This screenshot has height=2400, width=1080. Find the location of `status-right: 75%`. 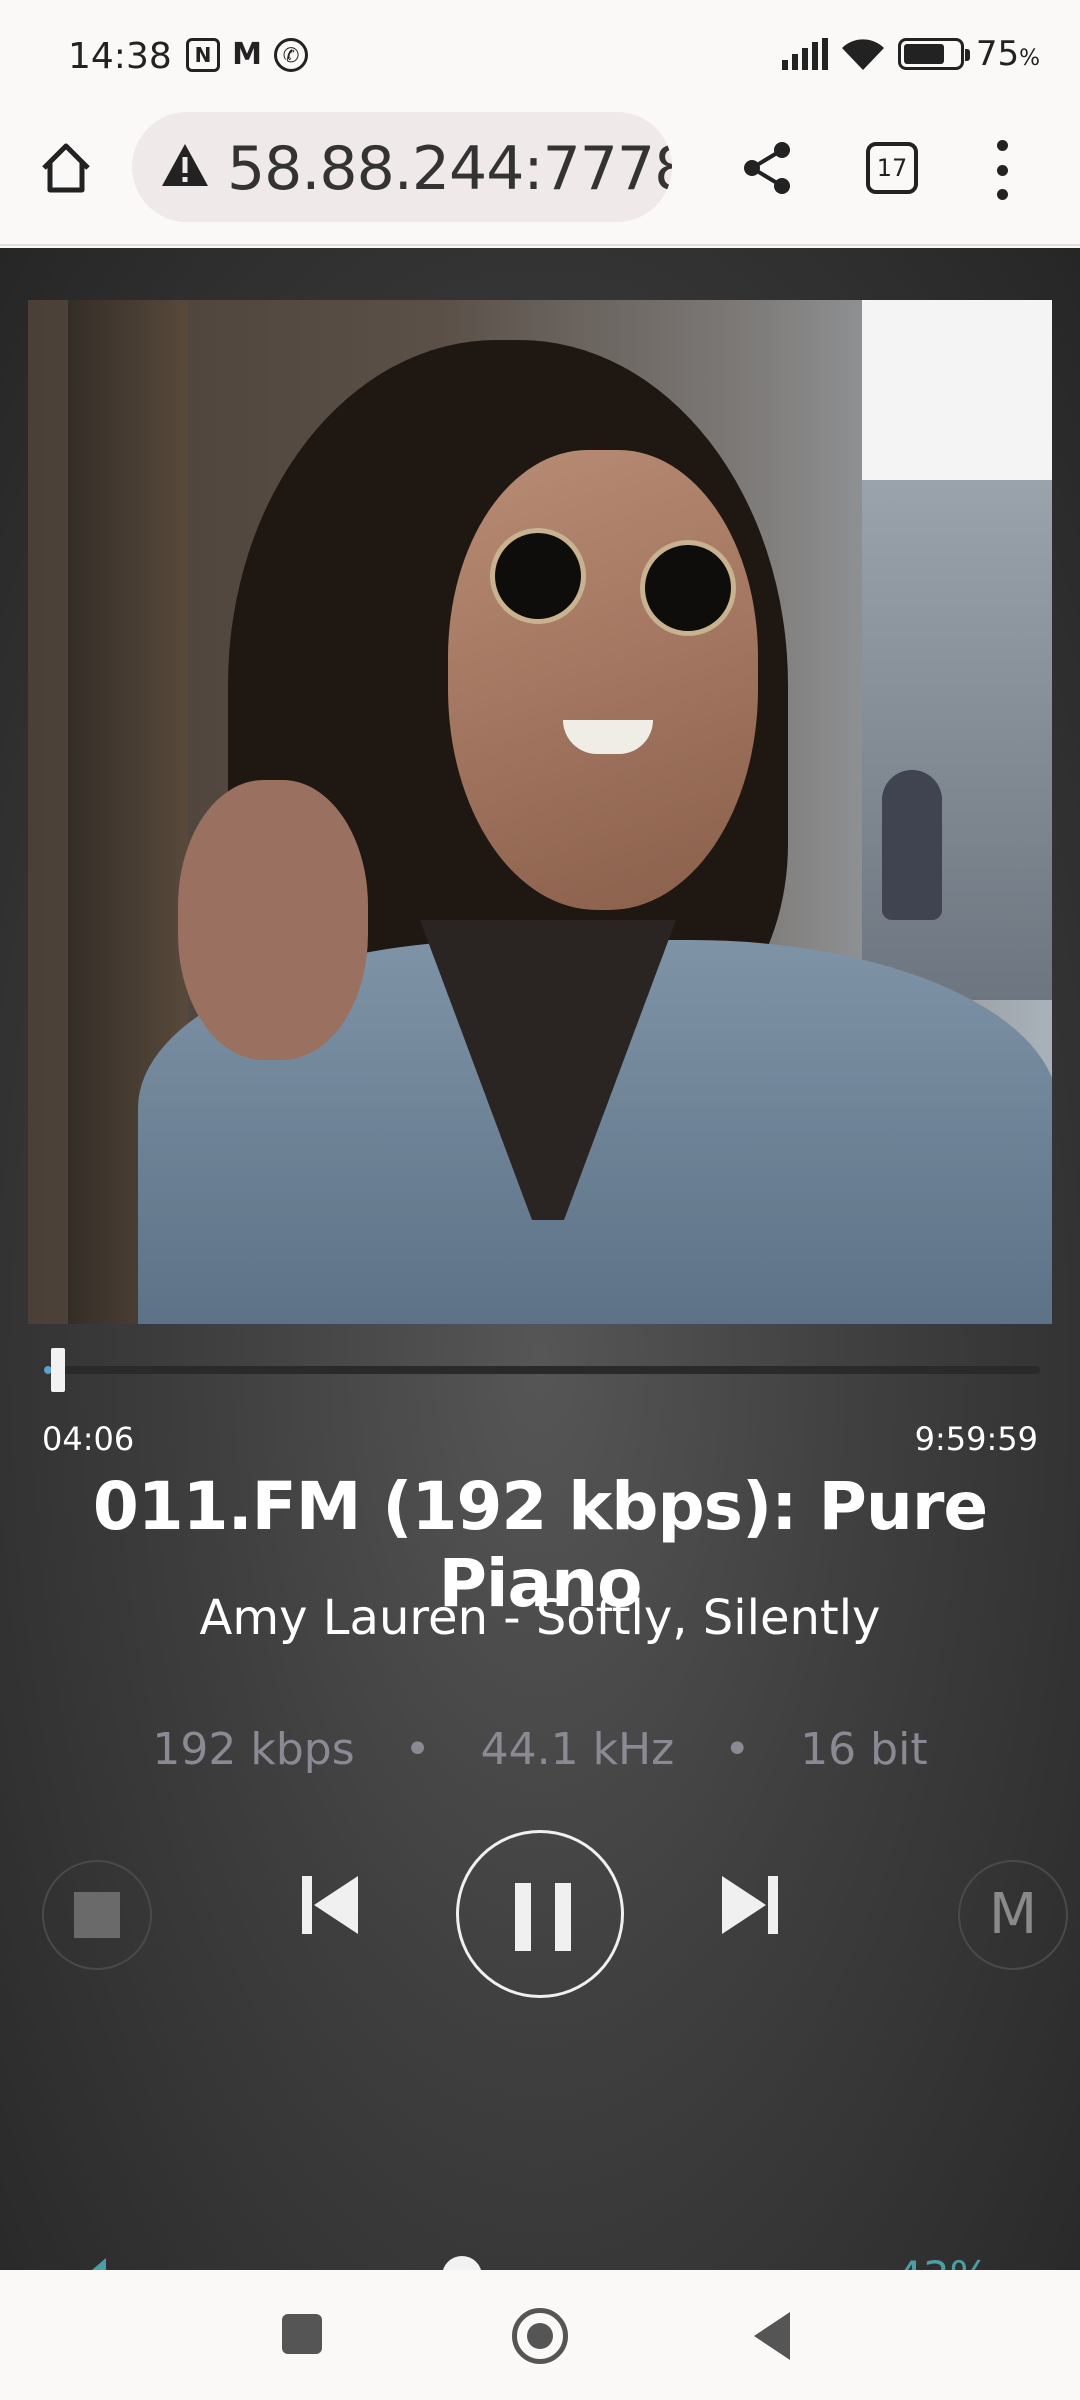

status-right: 75% is located at coordinates (910, 54).